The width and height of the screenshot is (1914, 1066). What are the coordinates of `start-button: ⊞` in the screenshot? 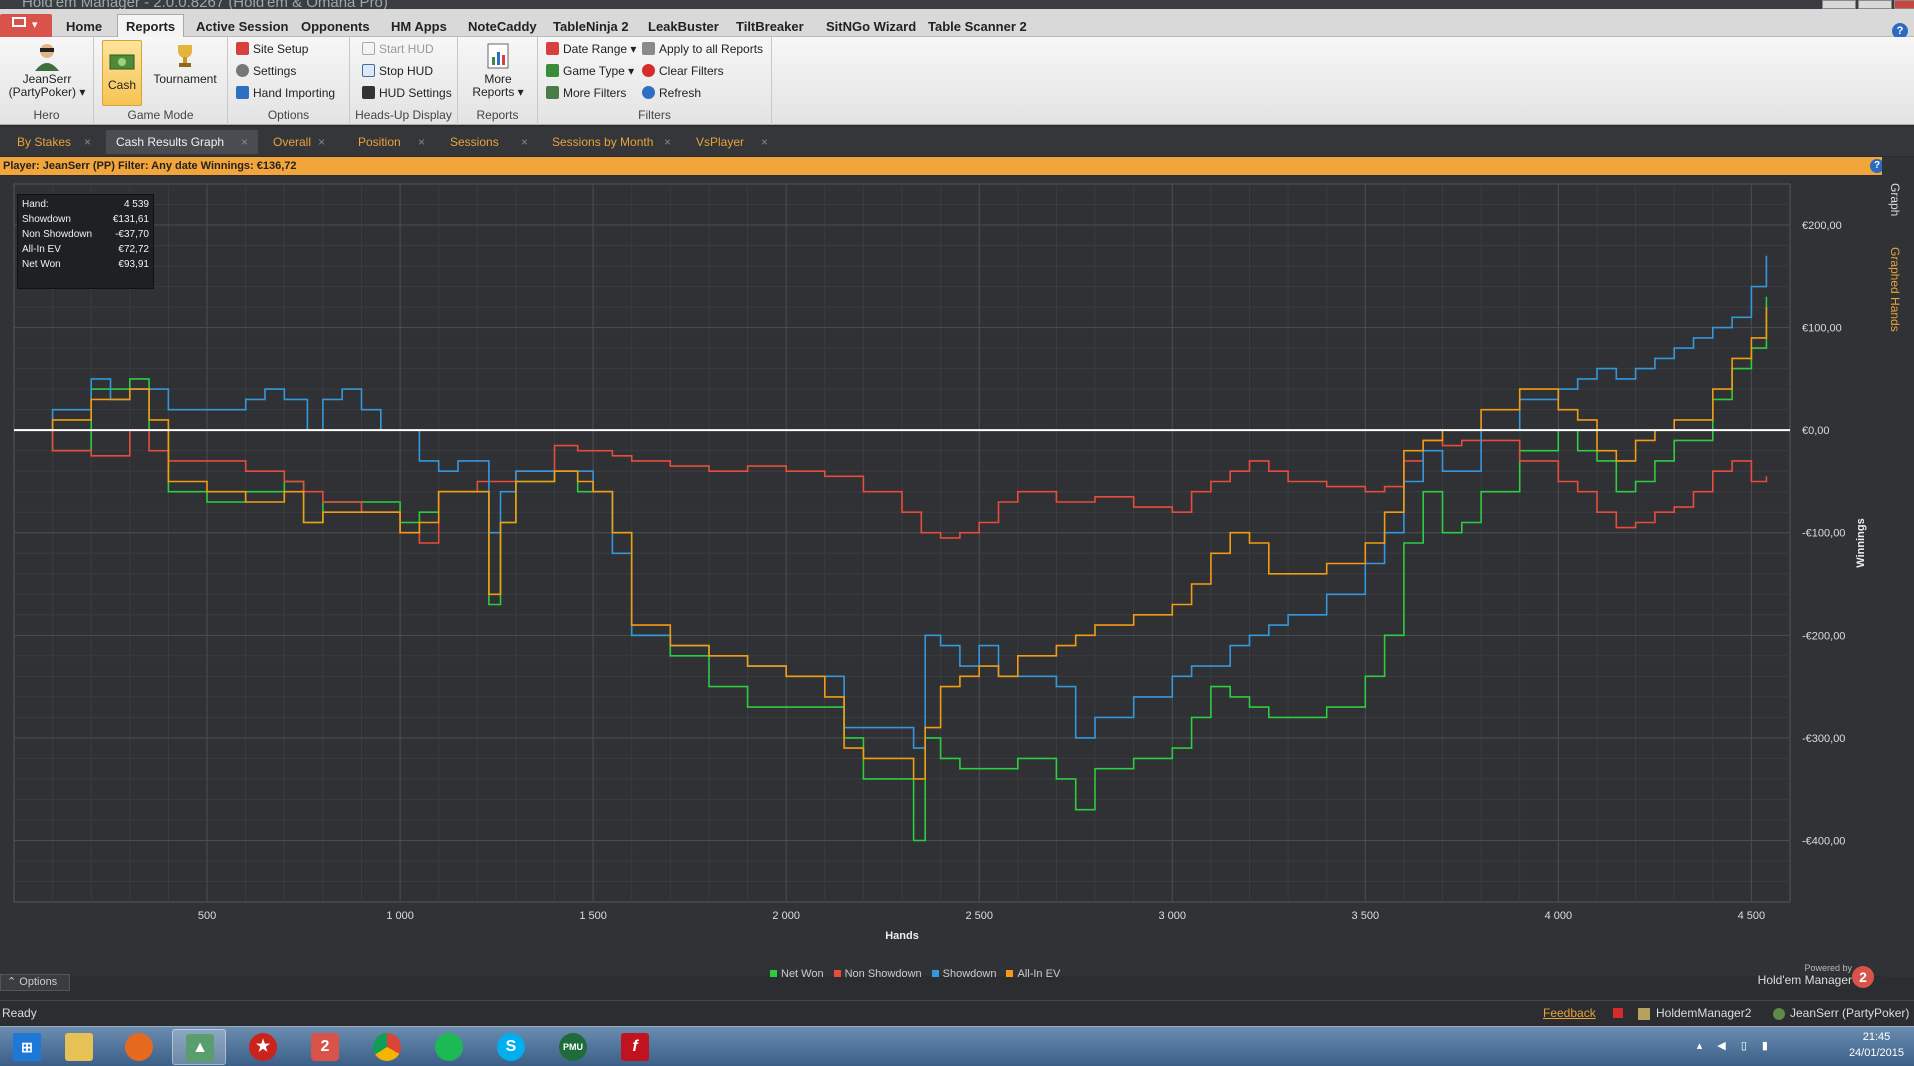 It's located at (27, 1047).